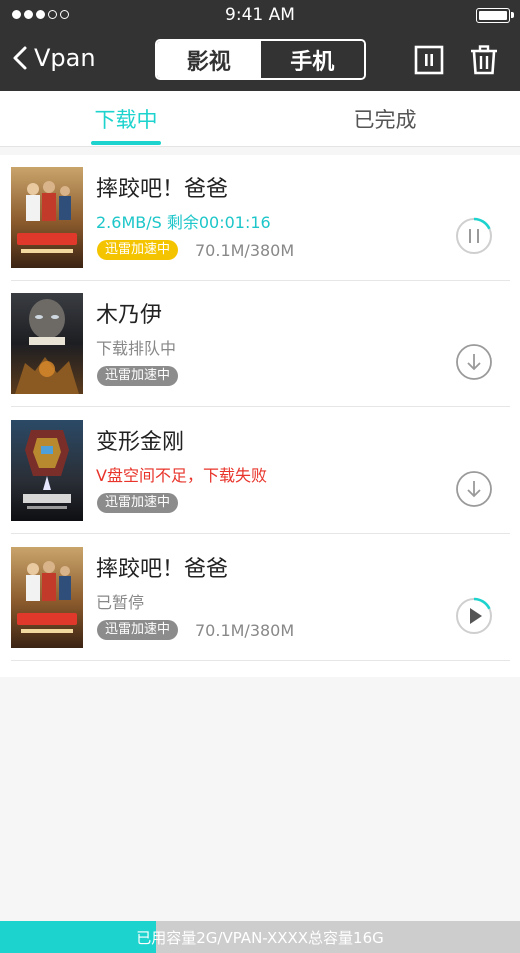  I want to click on trash-icon, so click(484, 60).